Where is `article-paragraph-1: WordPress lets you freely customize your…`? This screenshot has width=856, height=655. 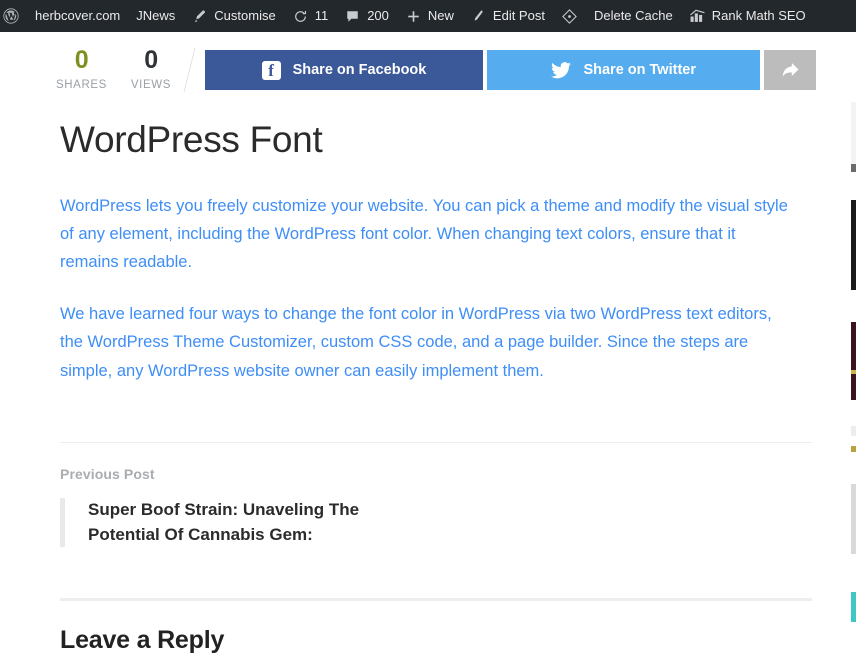 article-paragraph-1: WordPress lets you freely customize your… is located at coordinates (424, 234).